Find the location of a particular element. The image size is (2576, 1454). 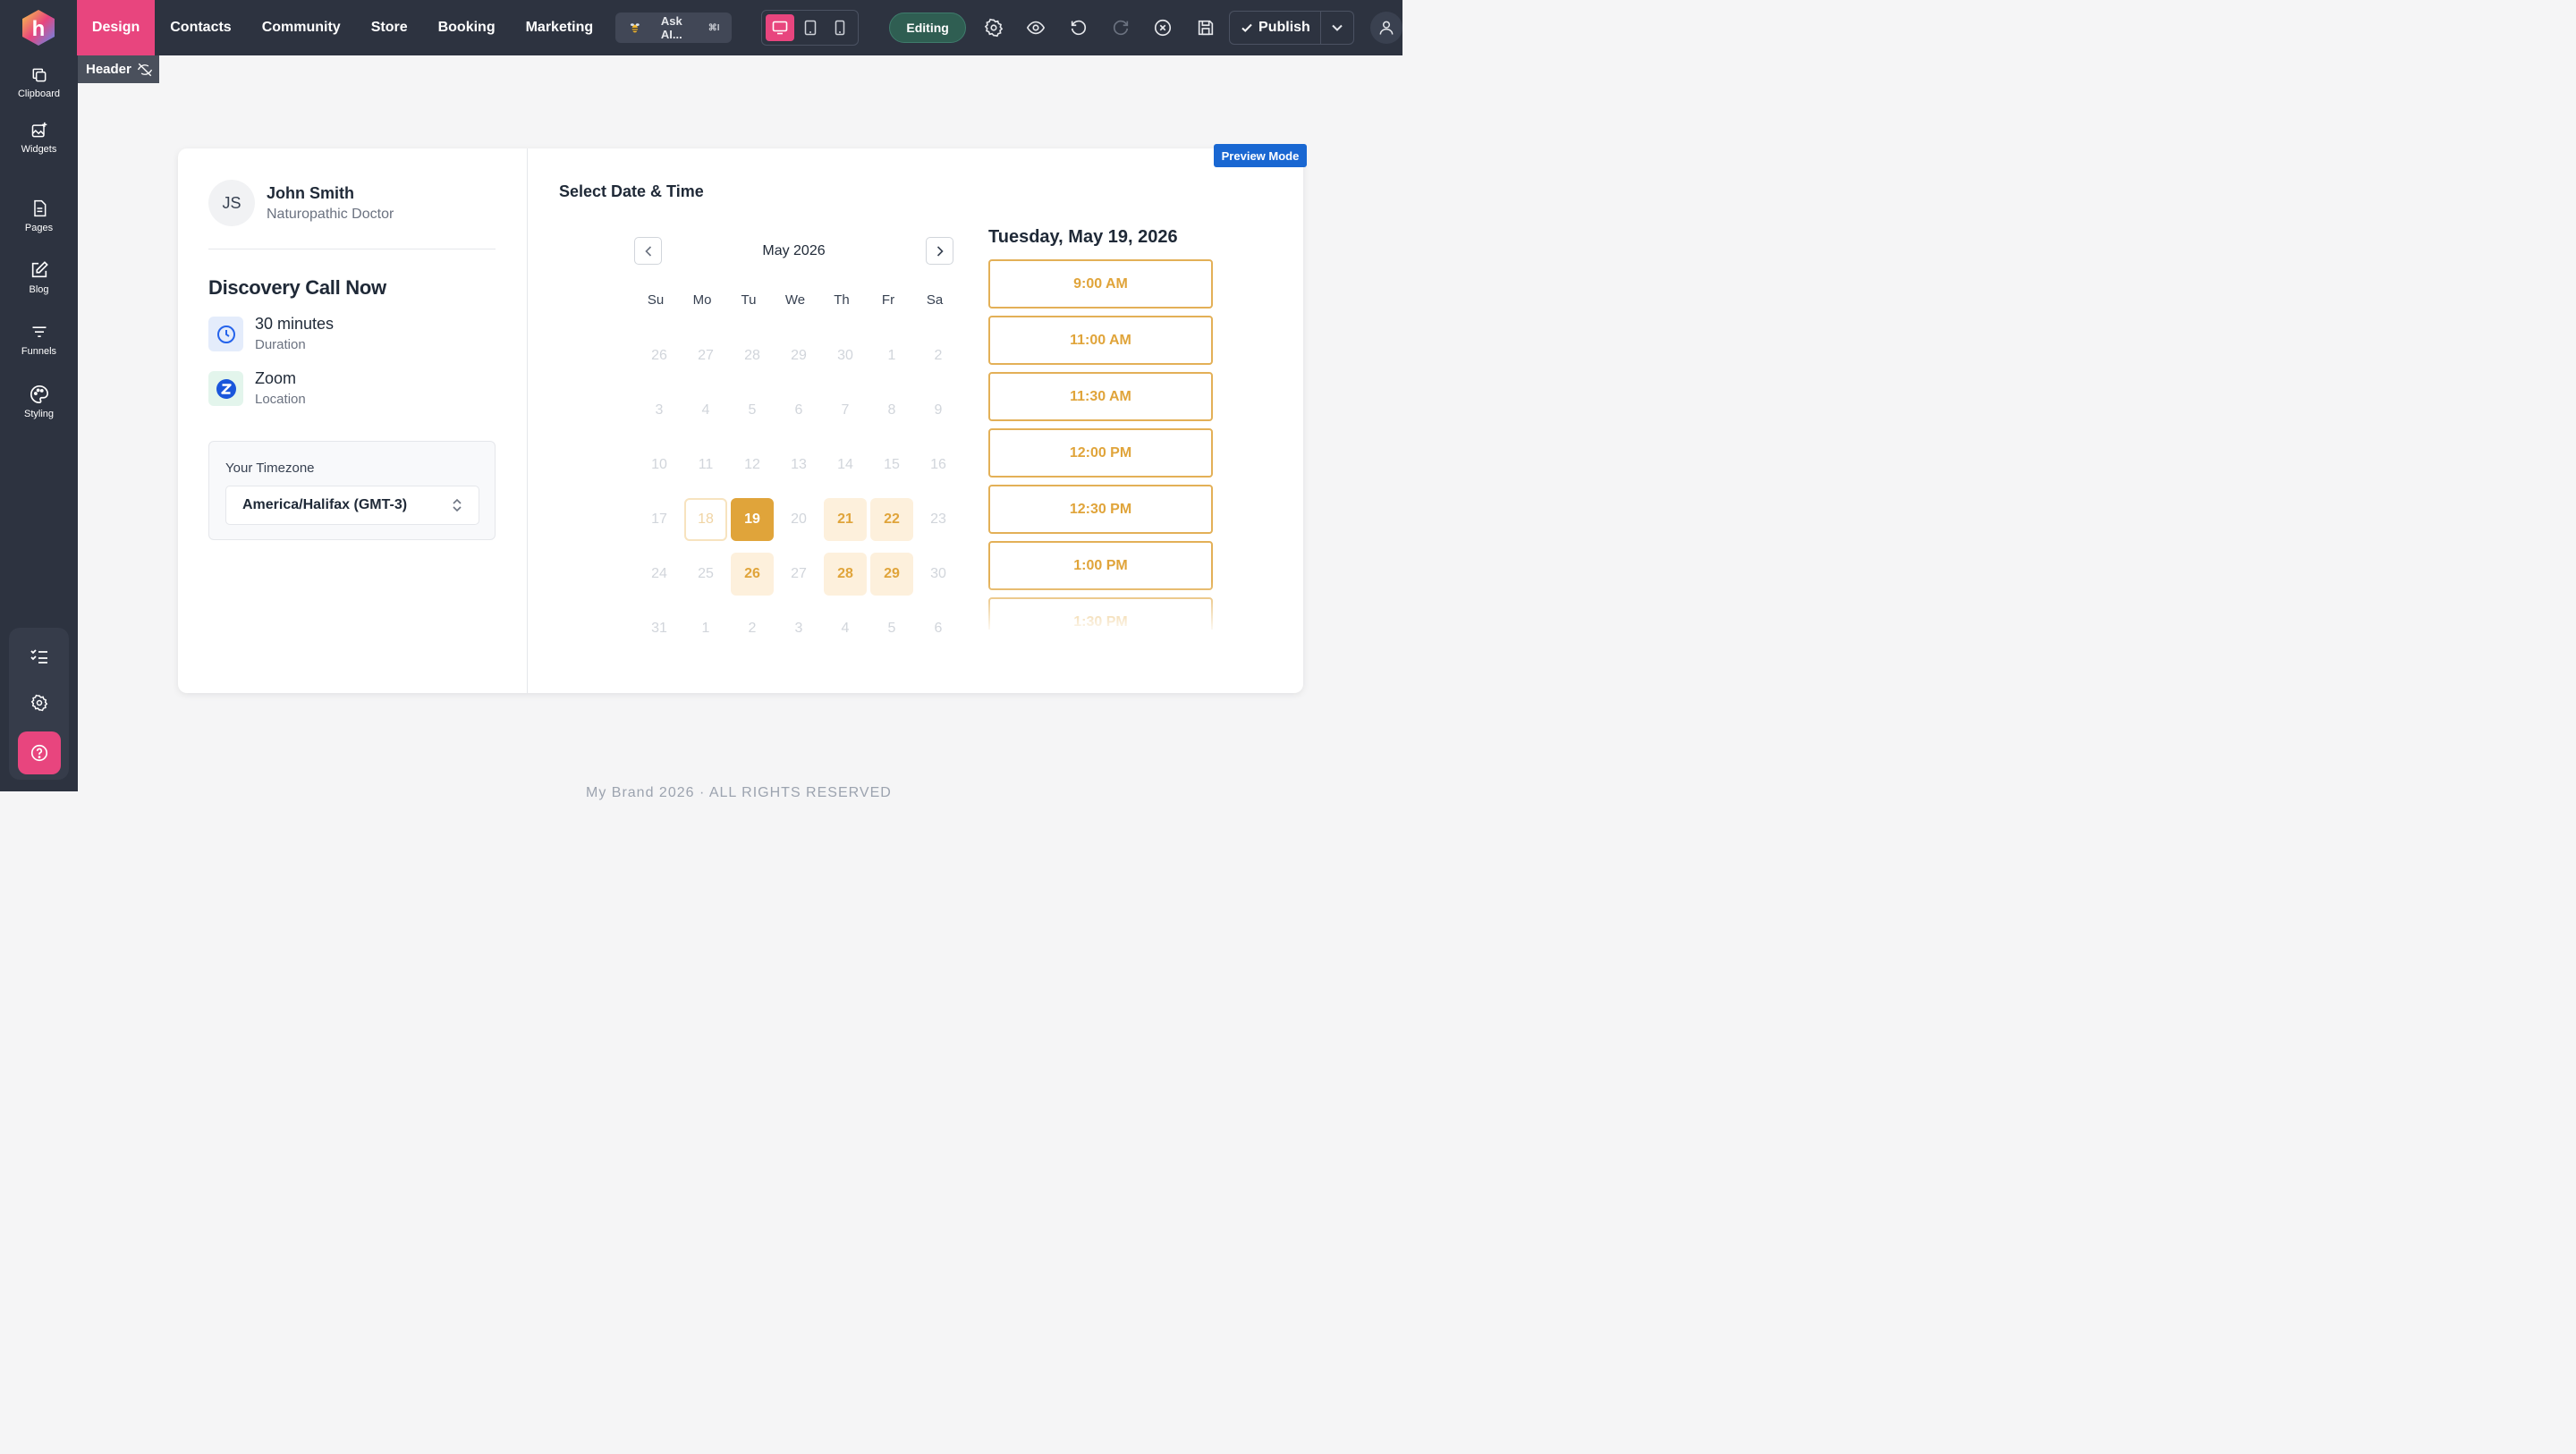

time-slot-button: 9:00 AM is located at coordinates (1100, 284).